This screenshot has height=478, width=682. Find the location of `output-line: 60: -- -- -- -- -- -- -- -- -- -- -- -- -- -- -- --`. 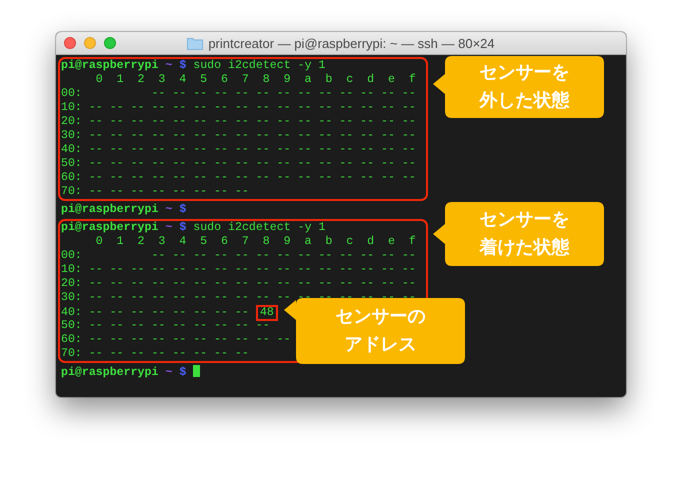

output-line: 60: -- -- -- -- -- -- -- -- -- -- -- -- -- -- -- -- is located at coordinates (238, 177).